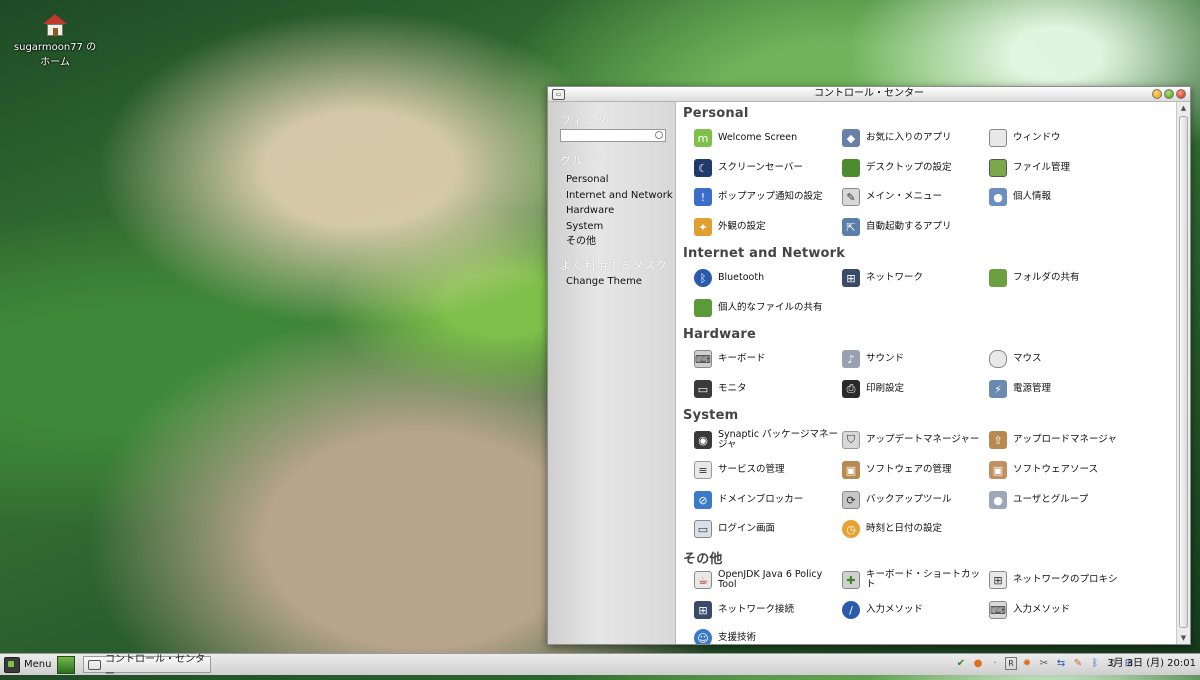 The width and height of the screenshot is (1200, 680). What do you see at coordinates (703, 470) in the screenshot?
I see `services-icon: ≡` at bounding box center [703, 470].